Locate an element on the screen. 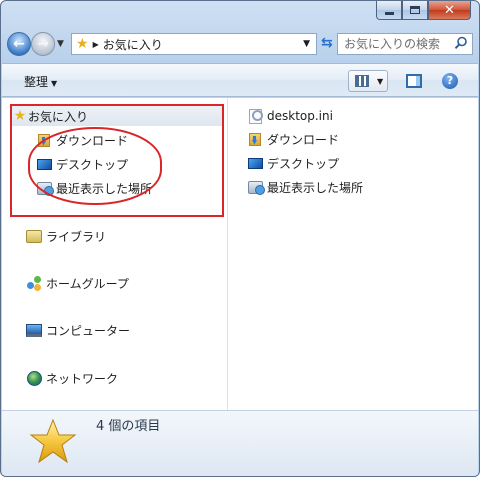  breadcrumb-favorites: お気に入り is located at coordinates (133, 44).